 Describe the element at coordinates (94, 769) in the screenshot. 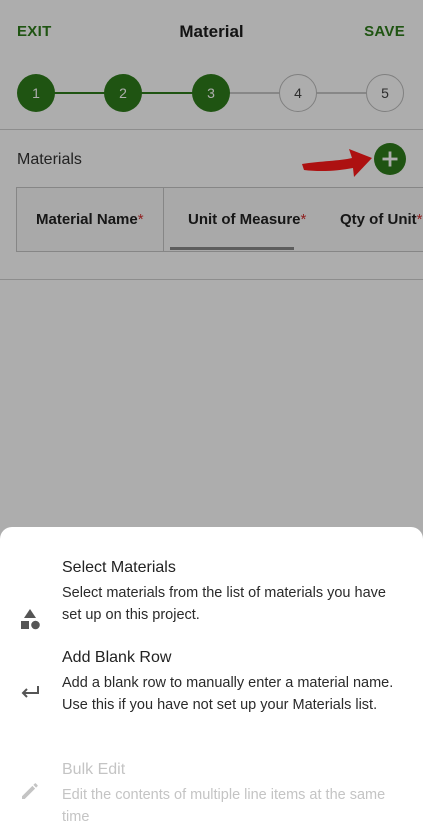

I see `option-title: Bulk Edit` at that location.